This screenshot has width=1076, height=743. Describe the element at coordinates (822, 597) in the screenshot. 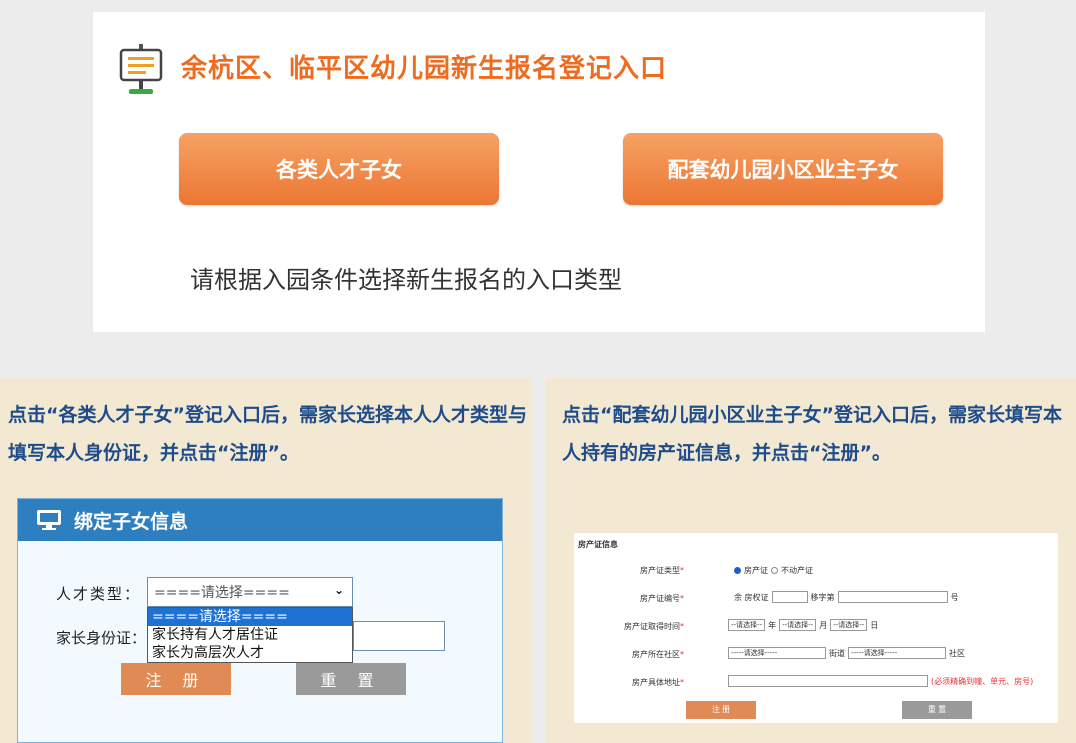

I see `cert-mid: 移字第` at that location.